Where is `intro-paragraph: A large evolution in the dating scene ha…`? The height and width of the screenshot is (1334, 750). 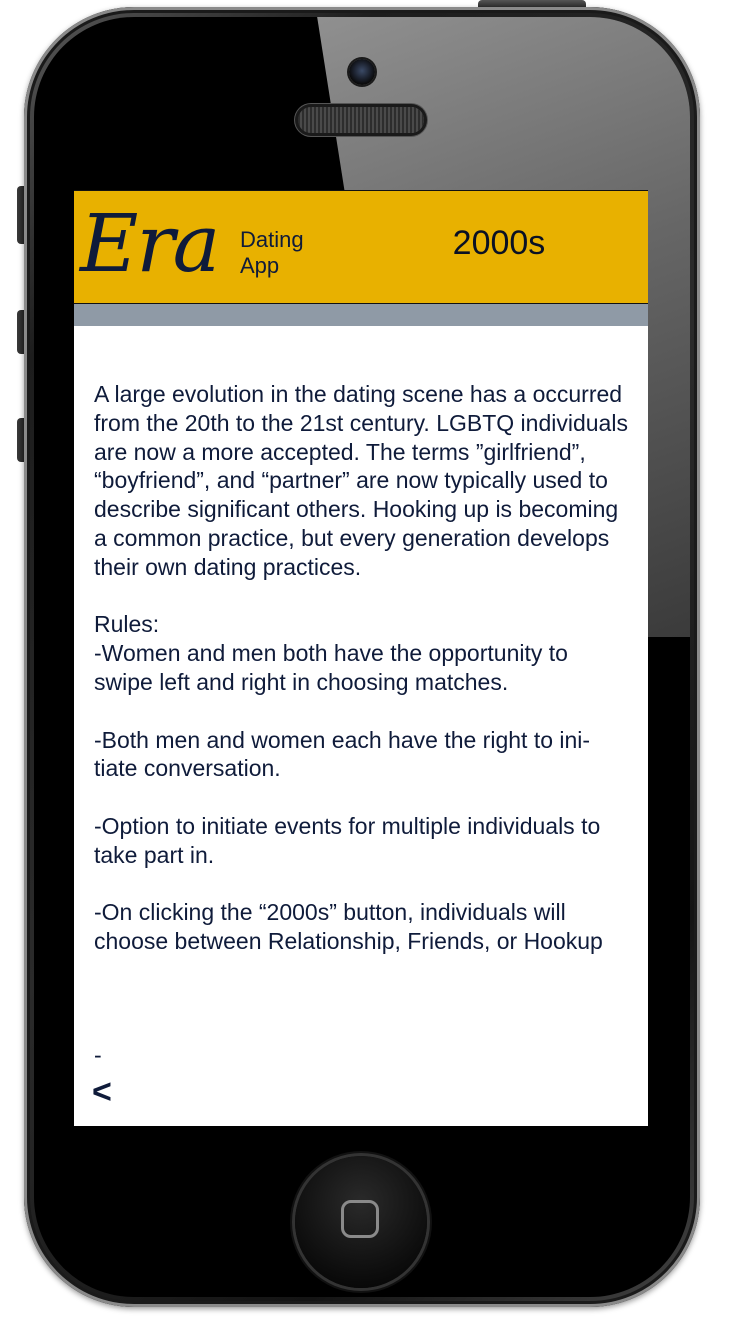 intro-paragraph: A large evolution in the dating scene ha… is located at coordinates (361, 480).